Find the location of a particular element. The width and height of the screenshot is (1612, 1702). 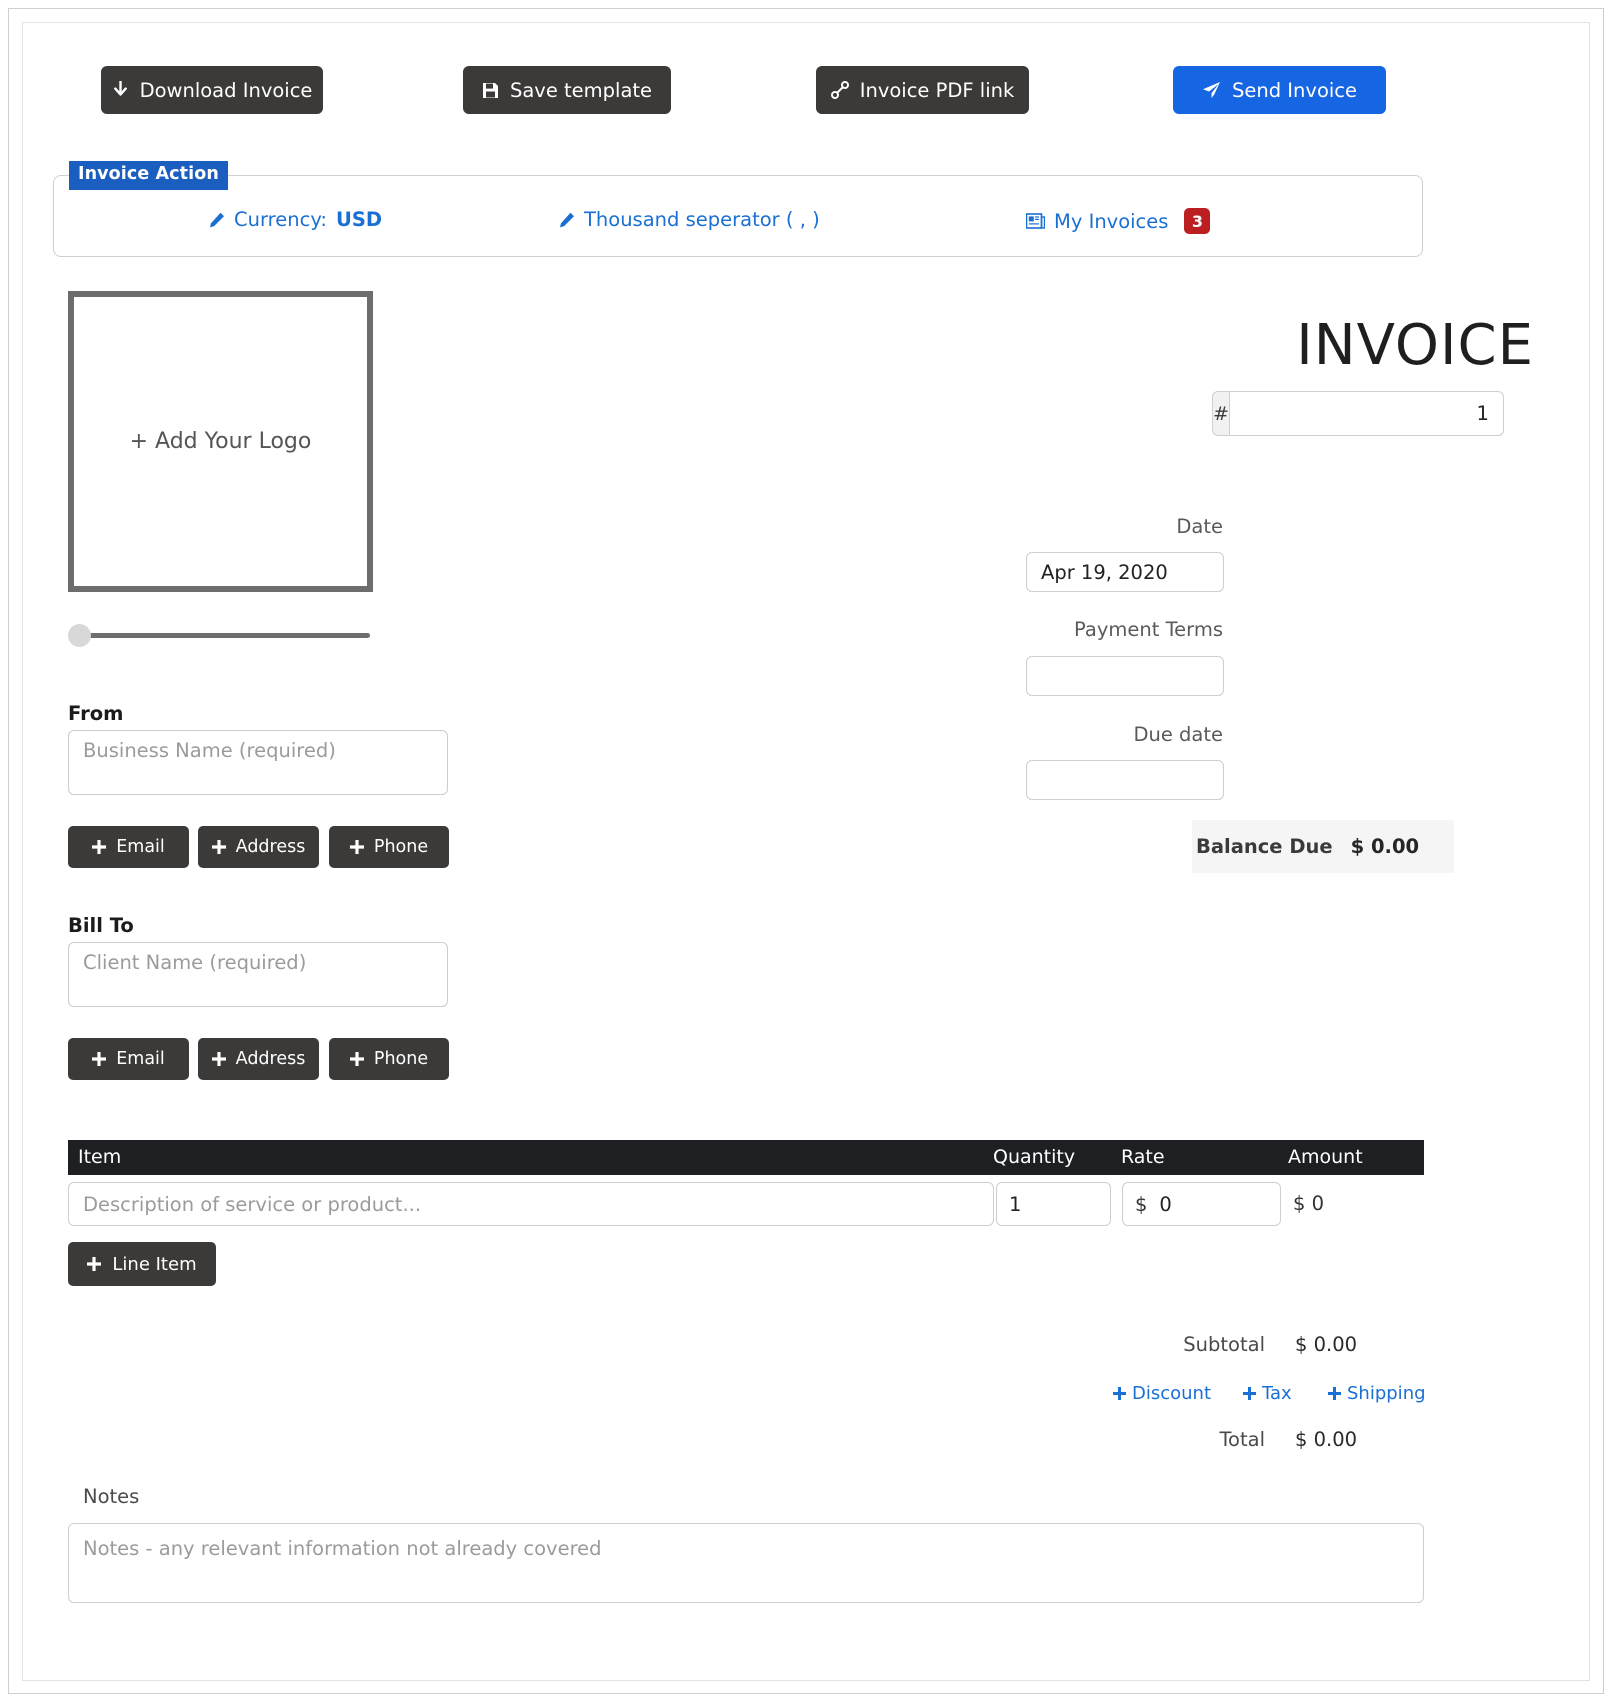

column-header-amount: Amount is located at coordinates (1325, 1157).